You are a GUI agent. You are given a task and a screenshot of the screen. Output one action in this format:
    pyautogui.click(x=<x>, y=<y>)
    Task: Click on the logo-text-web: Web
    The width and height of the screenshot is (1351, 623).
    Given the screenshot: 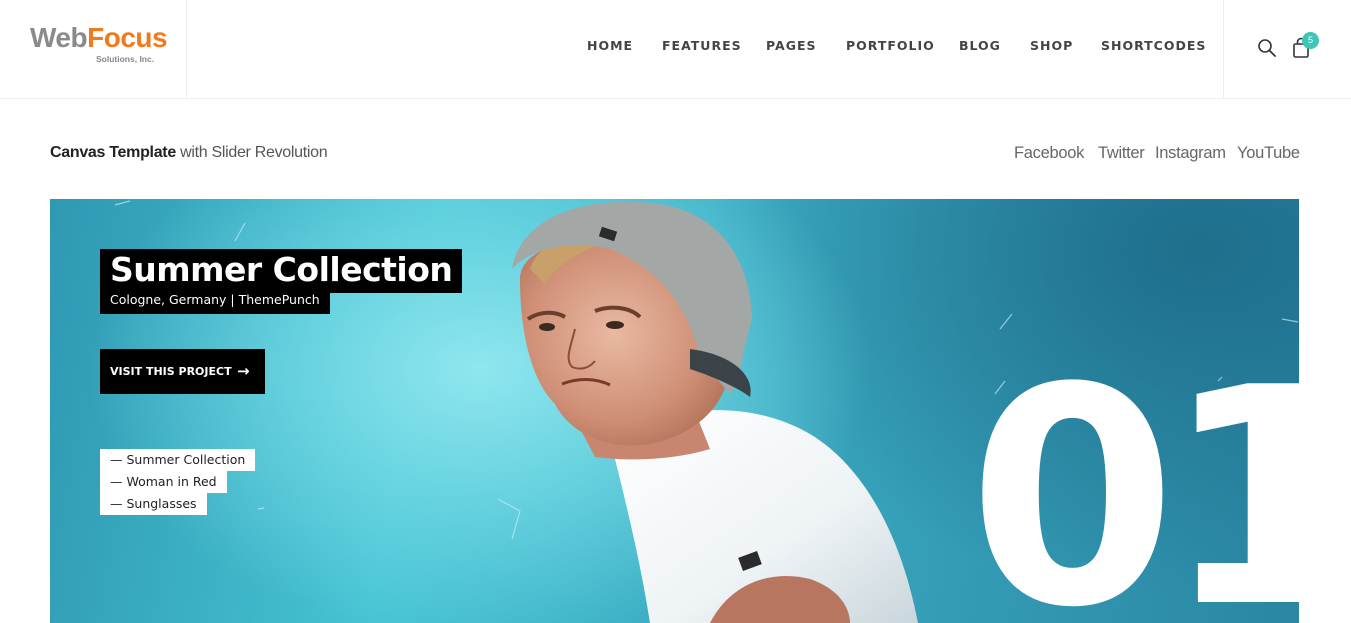 What is the action you would take?
    pyautogui.click(x=59, y=37)
    